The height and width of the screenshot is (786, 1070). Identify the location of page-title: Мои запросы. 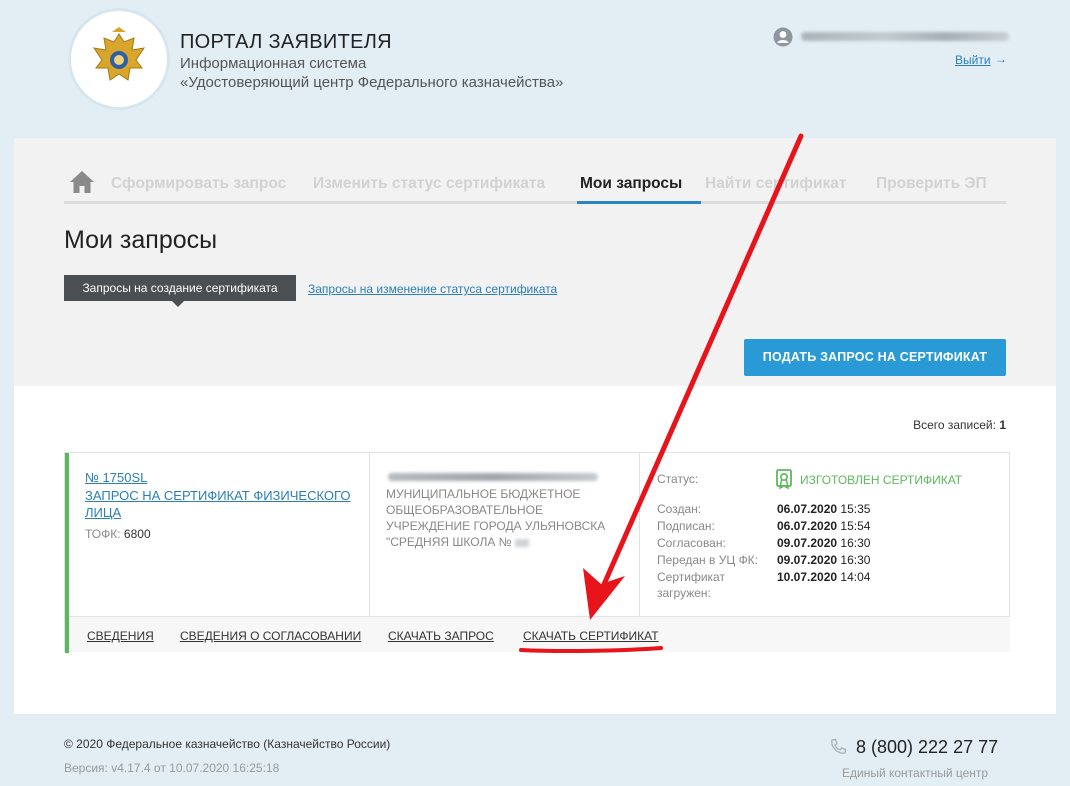
(141, 240).